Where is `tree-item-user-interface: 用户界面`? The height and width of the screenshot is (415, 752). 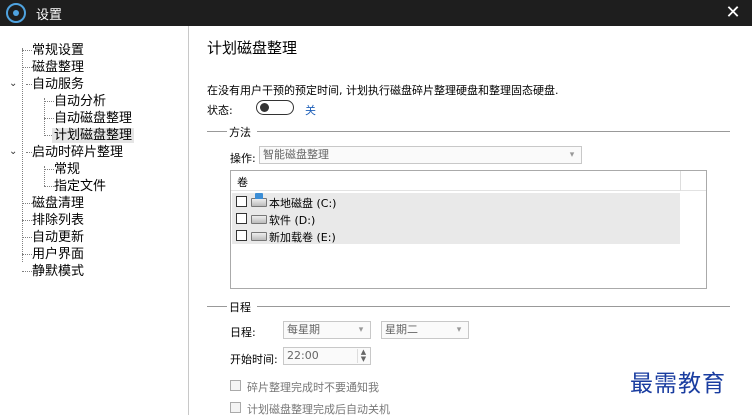 tree-item-user-interface: 用户界面 is located at coordinates (58, 254).